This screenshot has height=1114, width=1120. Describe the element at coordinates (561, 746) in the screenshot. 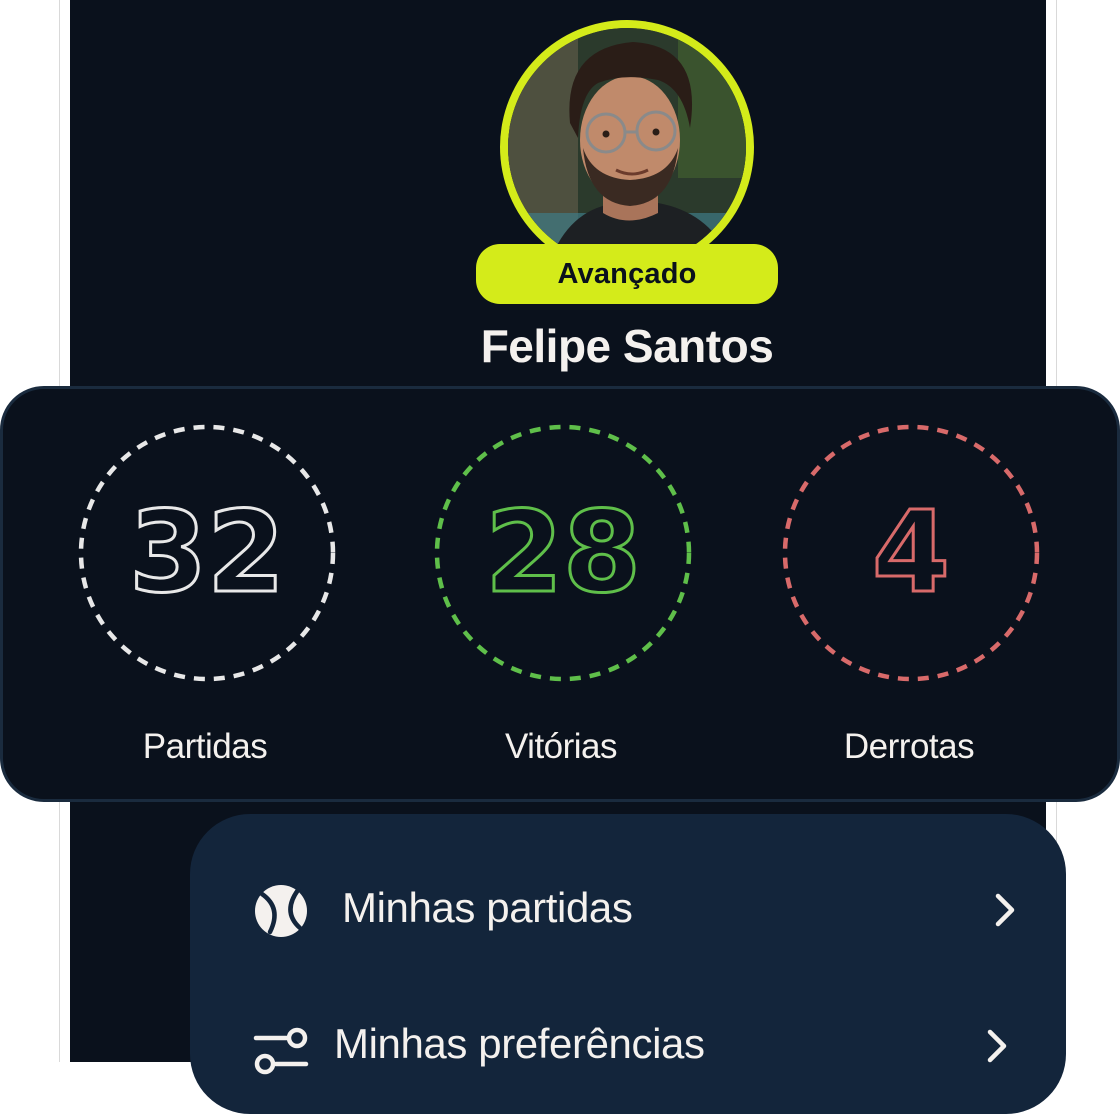

I see `stat-label: Vitórias` at that location.